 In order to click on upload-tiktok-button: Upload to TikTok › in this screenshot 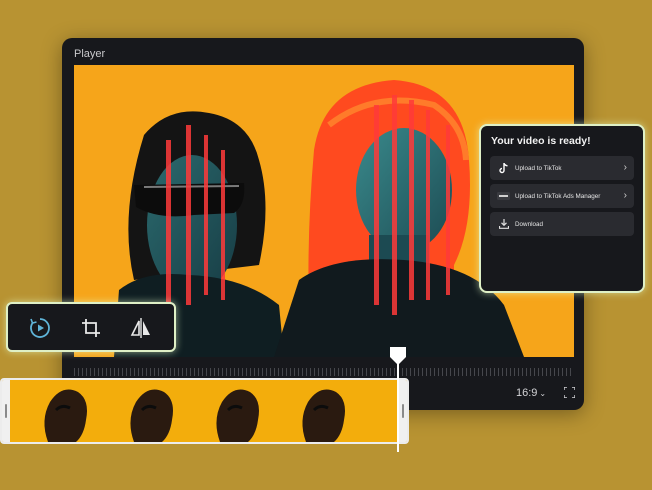, I will do `click(562, 168)`.